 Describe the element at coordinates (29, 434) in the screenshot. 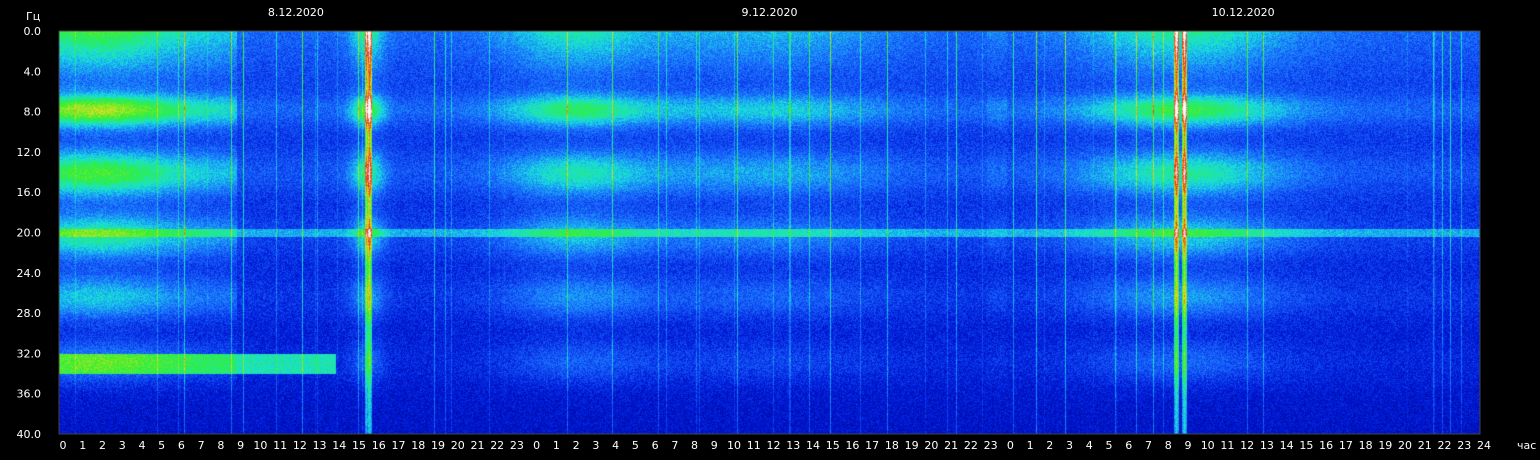

I see `y-tick-label: 40.0` at that location.